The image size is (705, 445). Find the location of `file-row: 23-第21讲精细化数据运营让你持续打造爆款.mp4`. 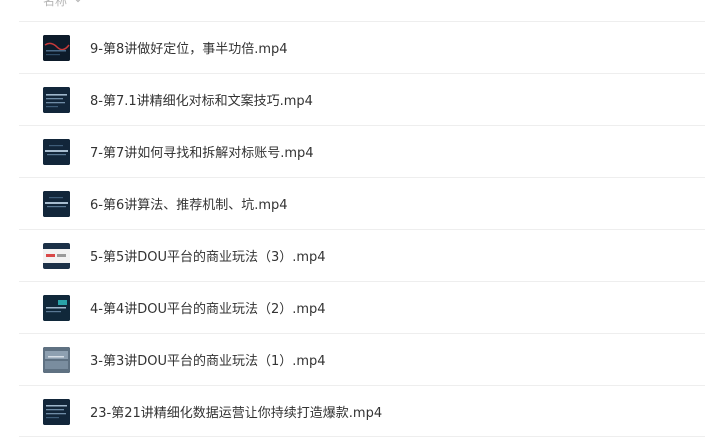

file-row: 23-第21讲精细化数据运营让你持续打造爆款.mp4 is located at coordinates (362, 411).